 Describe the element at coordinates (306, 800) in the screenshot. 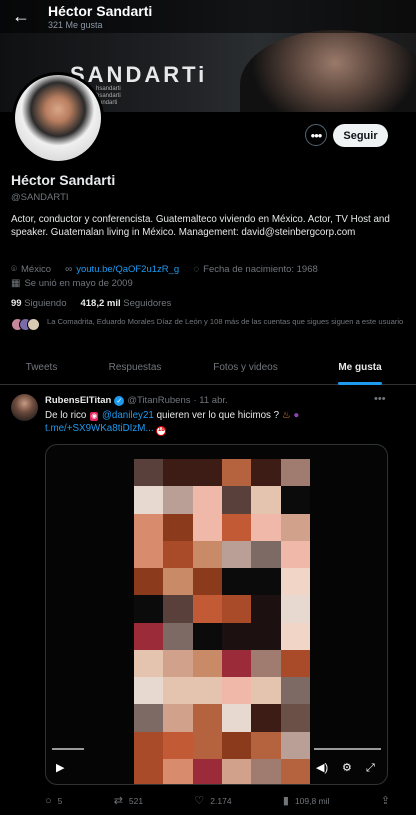

I see `views-button: ▮ 109,8 mil` at that location.